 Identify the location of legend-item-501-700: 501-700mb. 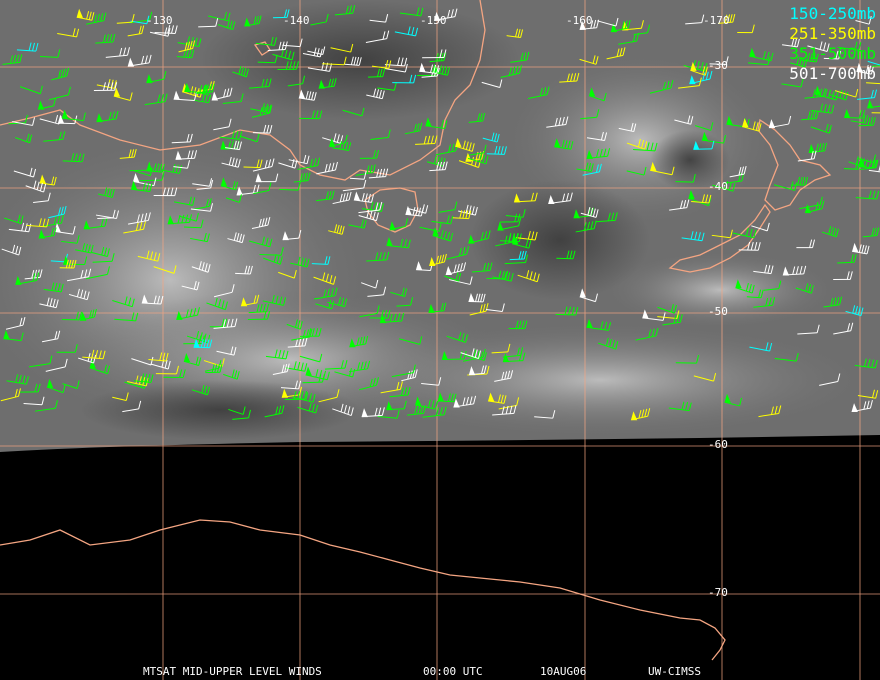
(832, 73).